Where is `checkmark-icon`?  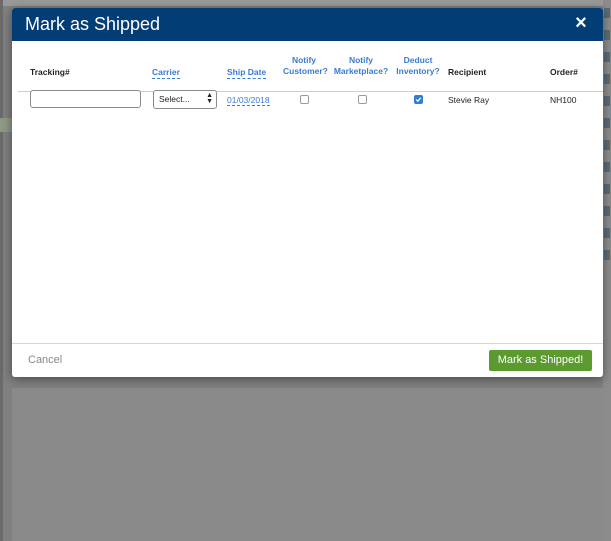
checkmark-icon is located at coordinates (418, 100).